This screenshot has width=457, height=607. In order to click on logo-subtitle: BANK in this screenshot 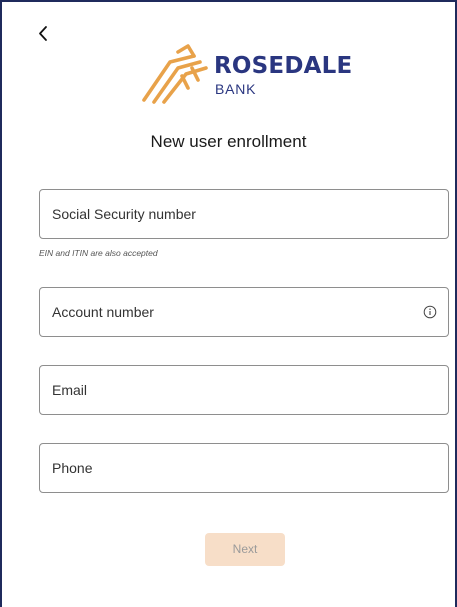, I will do `click(236, 89)`.